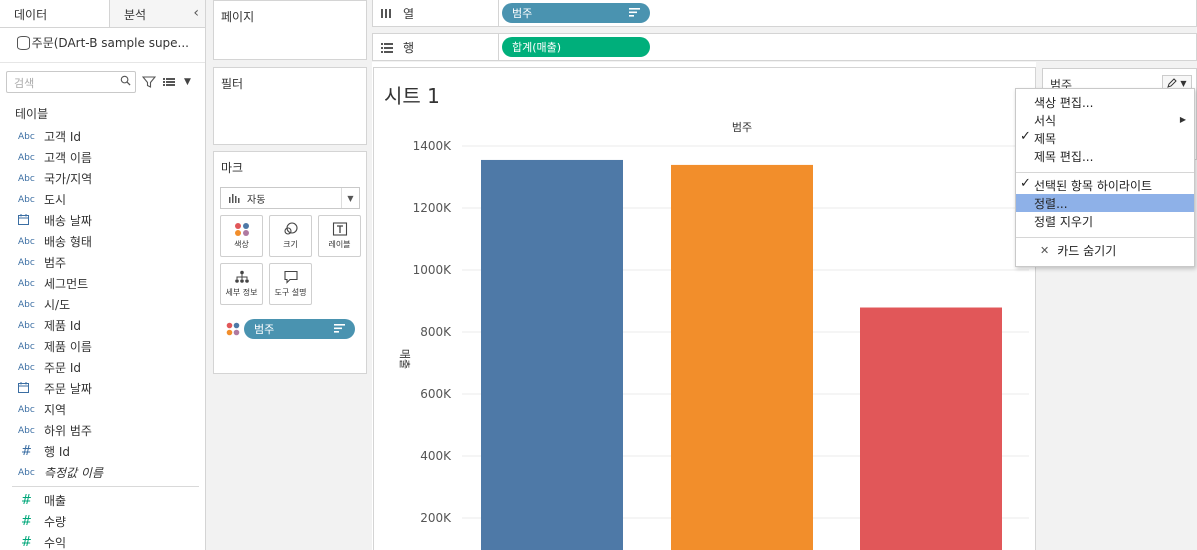  Describe the element at coordinates (784, 47) in the screenshot. I see `rows-shelf: 행 합계(매출)` at that location.